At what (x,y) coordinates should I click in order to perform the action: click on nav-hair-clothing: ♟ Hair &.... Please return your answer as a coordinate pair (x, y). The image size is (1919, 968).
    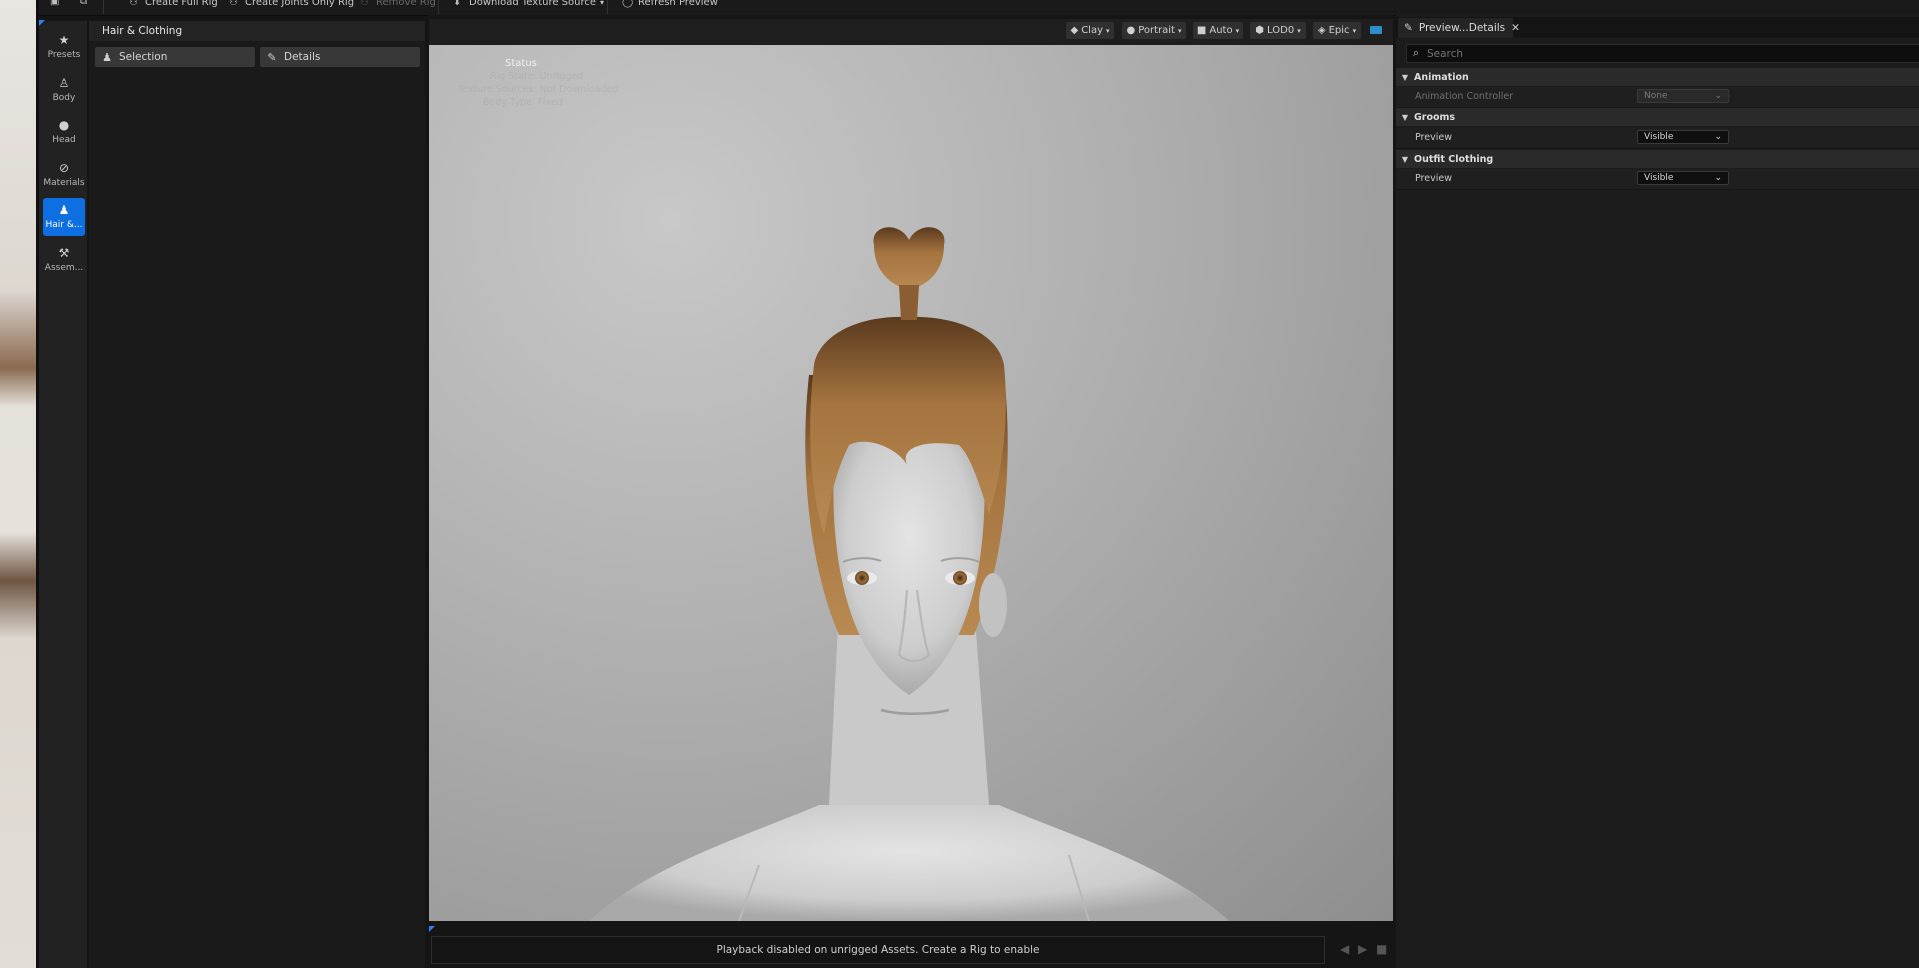
    Looking at the image, I should click on (64, 217).